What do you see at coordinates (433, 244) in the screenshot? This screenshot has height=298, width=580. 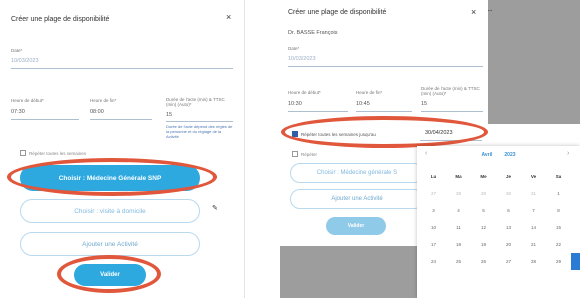 I see `calendar-day: 17` at bounding box center [433, 244].